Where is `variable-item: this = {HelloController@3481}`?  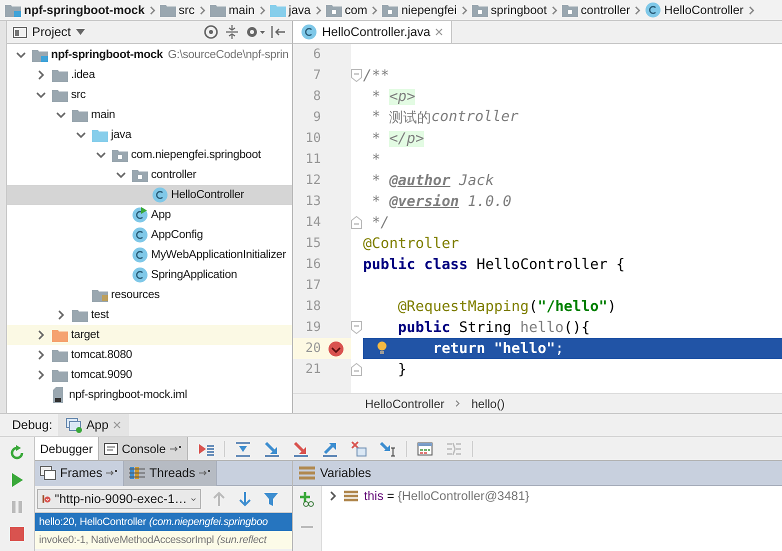
variable-item: this = {HelloController@3481} is located at coordinates (426, 496).